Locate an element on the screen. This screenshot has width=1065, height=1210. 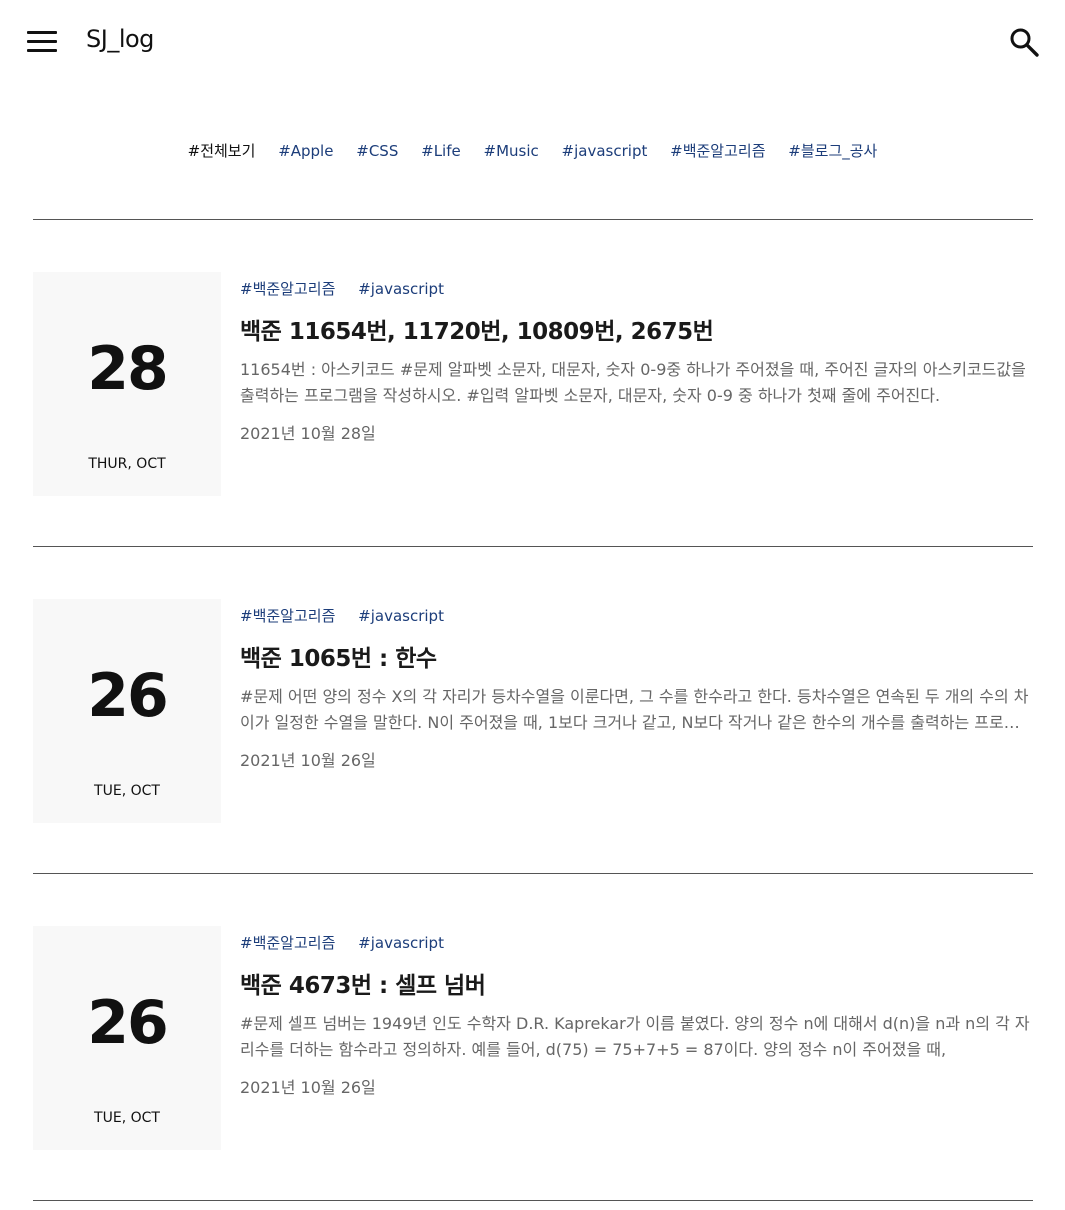
category-javascript: #javascript is located at coordinates (605, 151).